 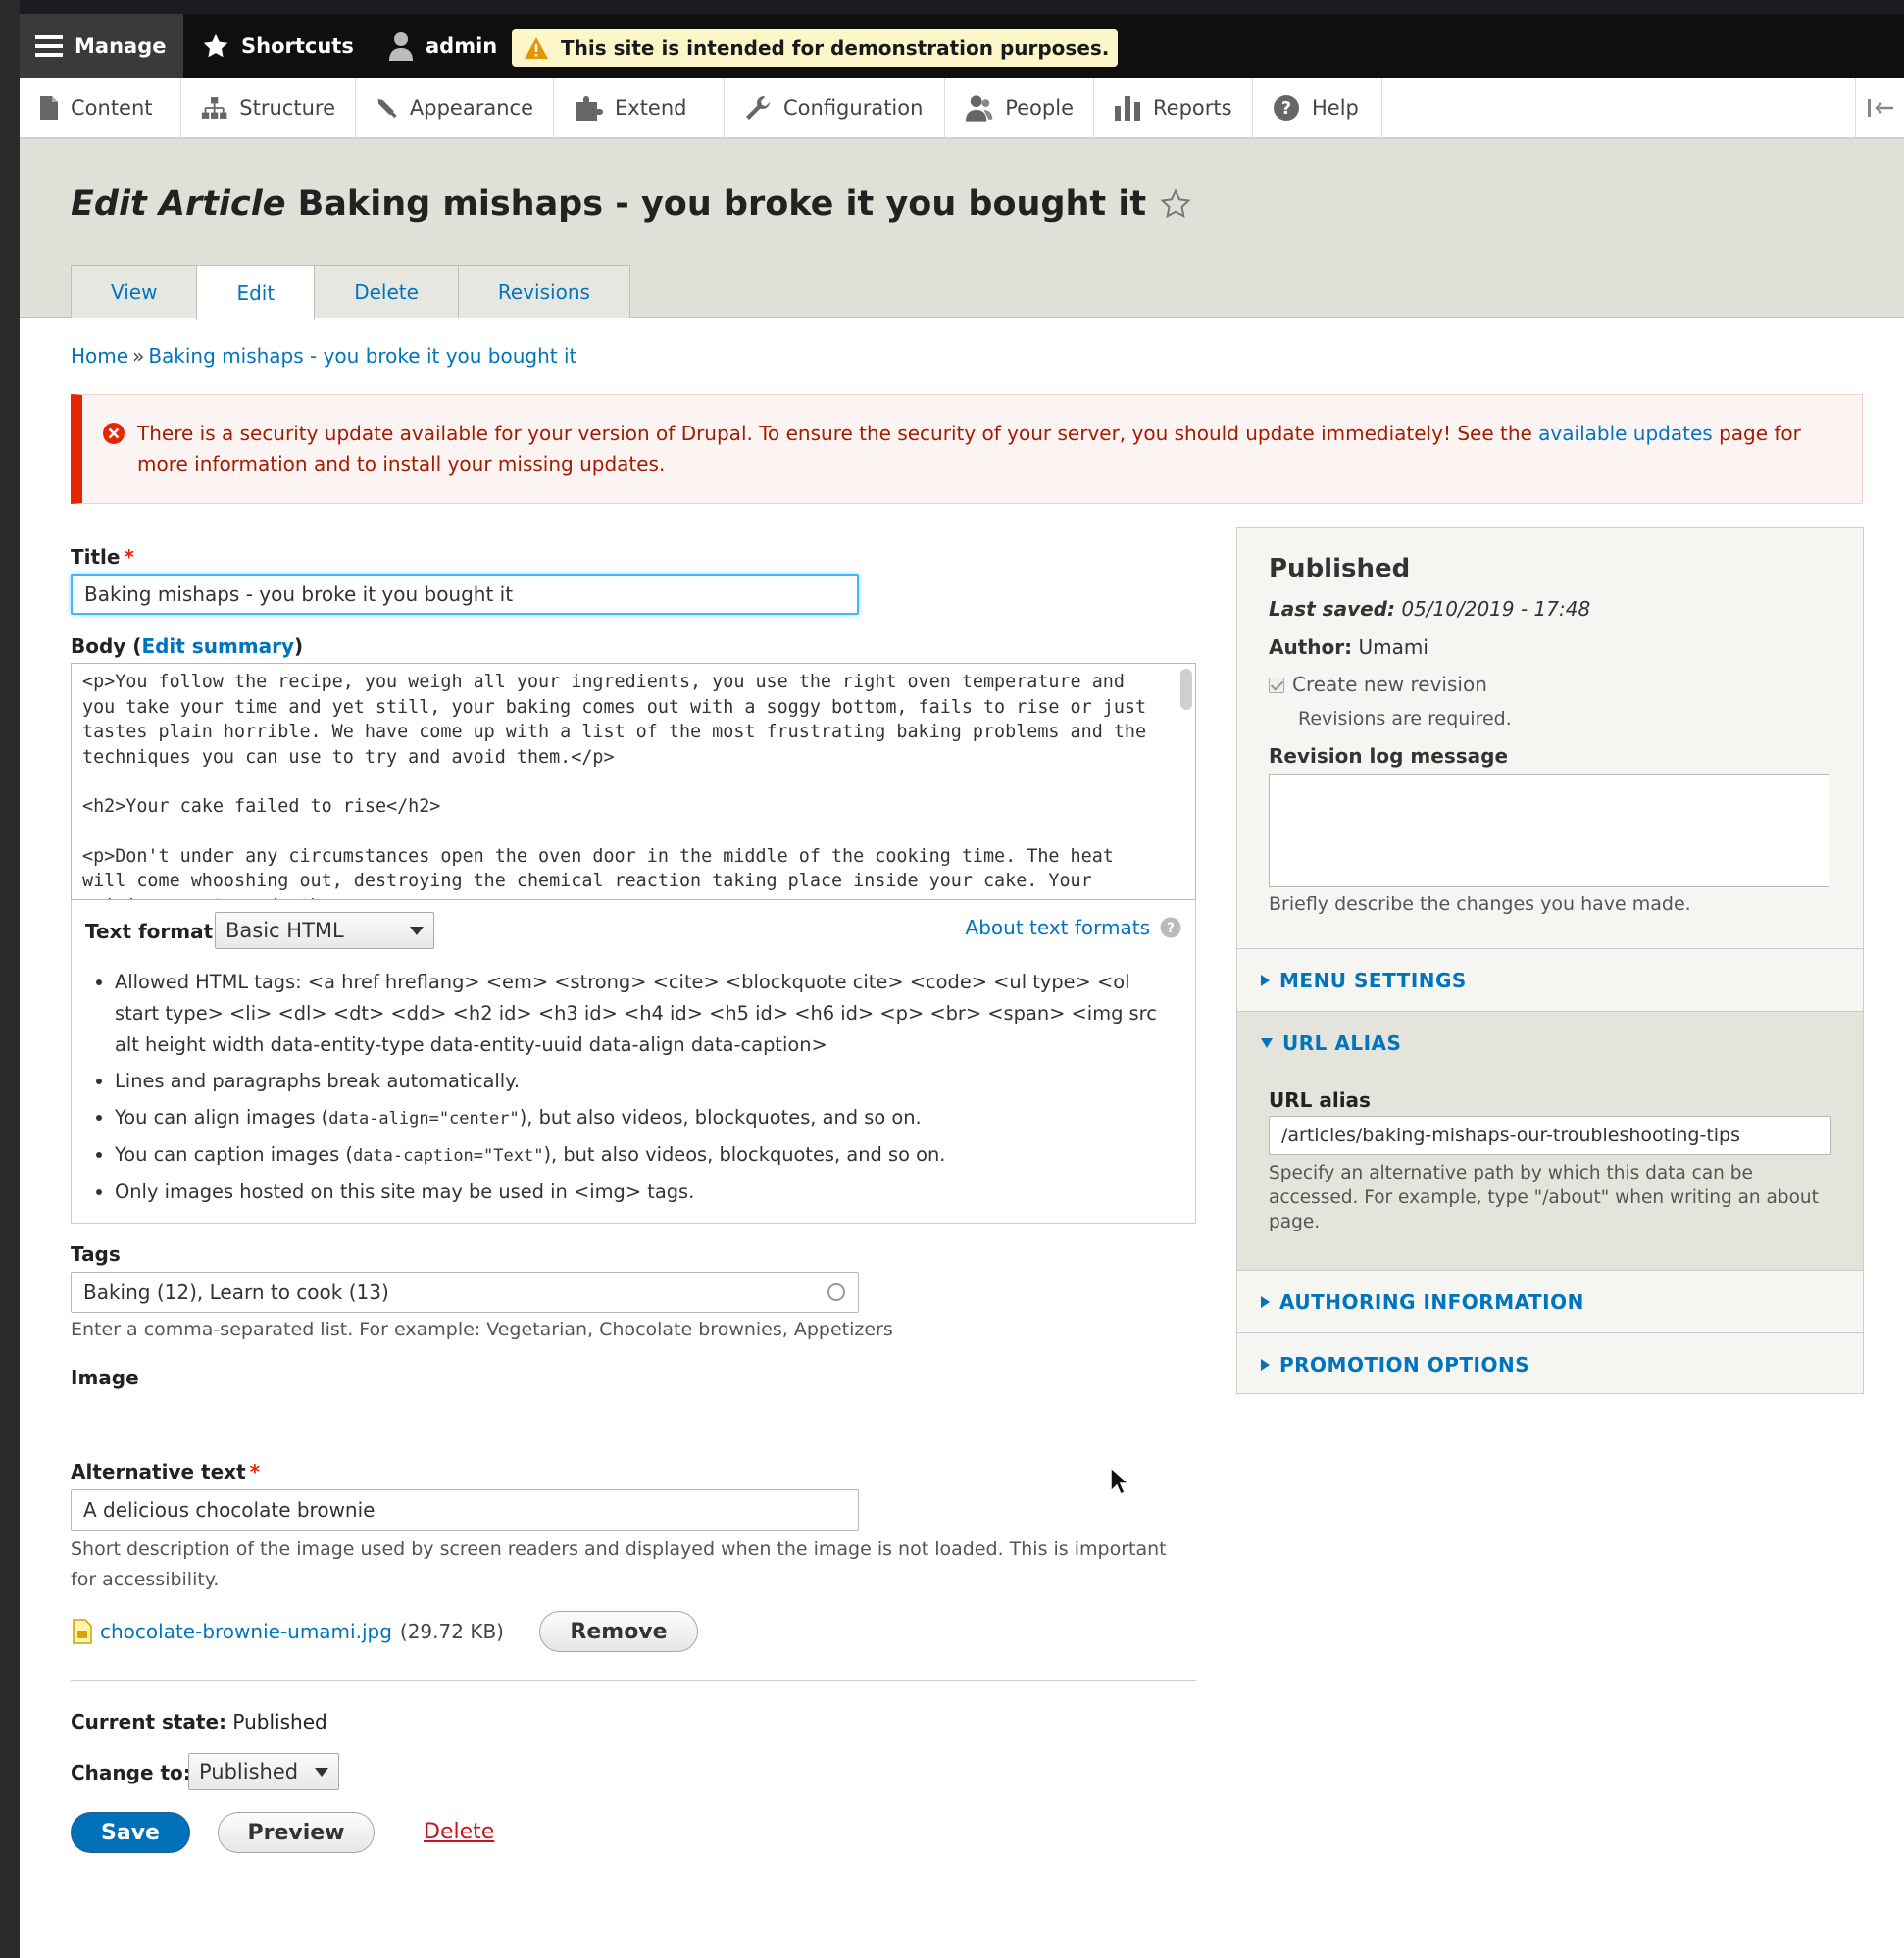 What do you see at coordinates (99, 356) in the screenshot?
I see `breadcrumb-home: Home` at bounding box center [99, 356].